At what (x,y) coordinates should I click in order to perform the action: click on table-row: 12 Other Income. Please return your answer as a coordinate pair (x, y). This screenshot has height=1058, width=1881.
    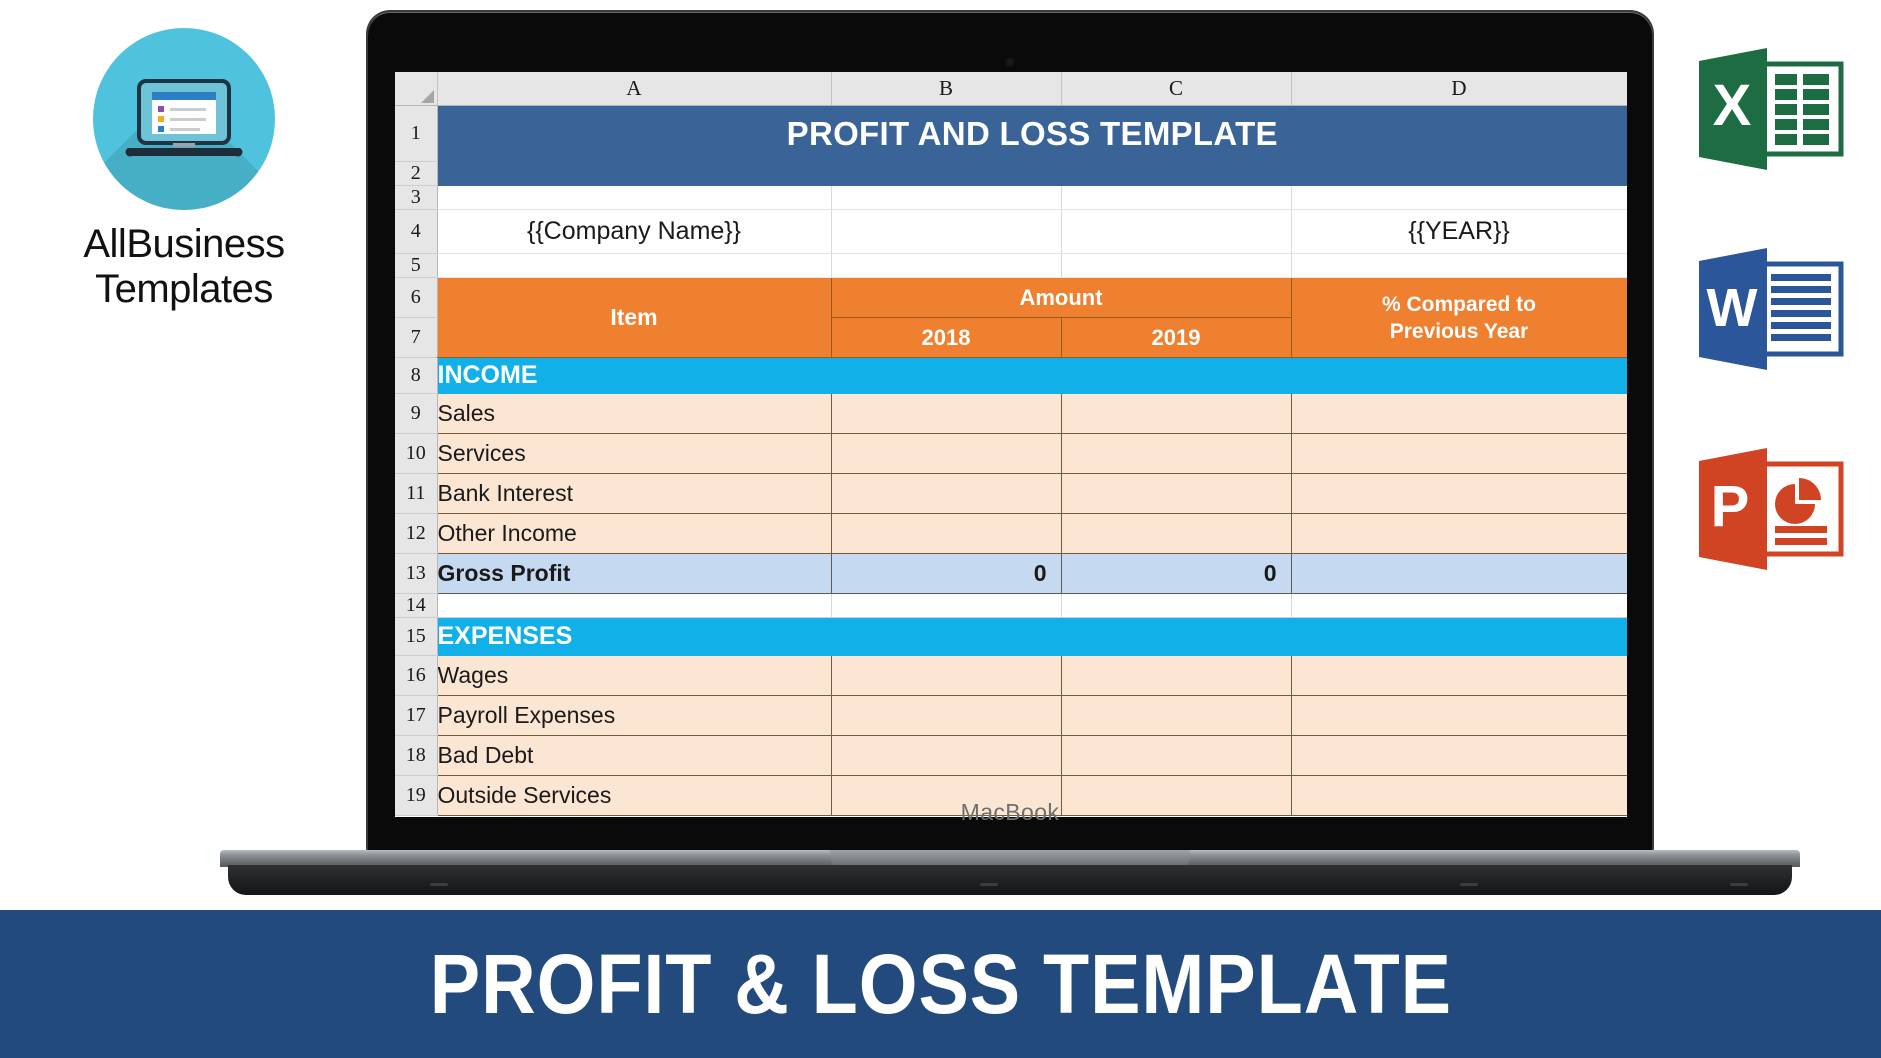
    Looking at the image, I should click on (1011, 533).